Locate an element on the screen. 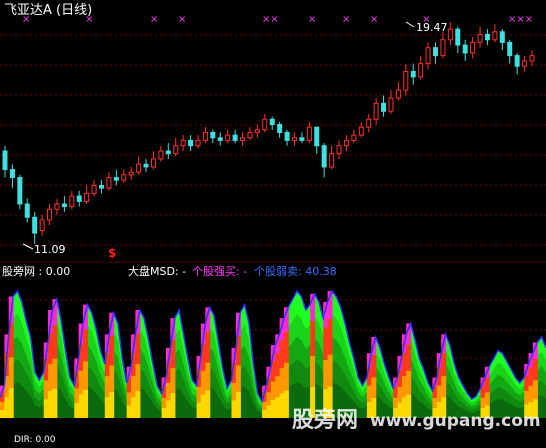  buy-signal-glyph: $ is located at coordinates (112, 253).